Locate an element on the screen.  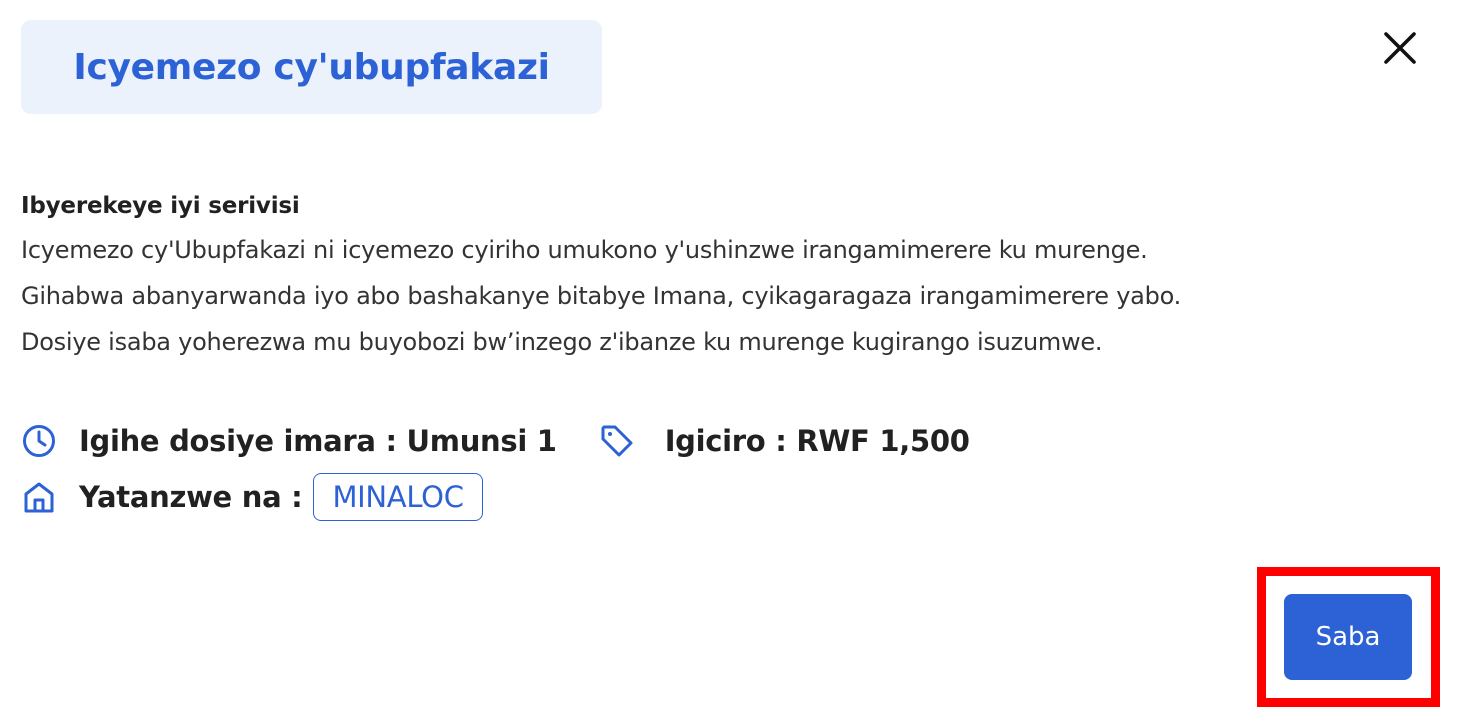
home-icon is located at coordinates (39, 497).